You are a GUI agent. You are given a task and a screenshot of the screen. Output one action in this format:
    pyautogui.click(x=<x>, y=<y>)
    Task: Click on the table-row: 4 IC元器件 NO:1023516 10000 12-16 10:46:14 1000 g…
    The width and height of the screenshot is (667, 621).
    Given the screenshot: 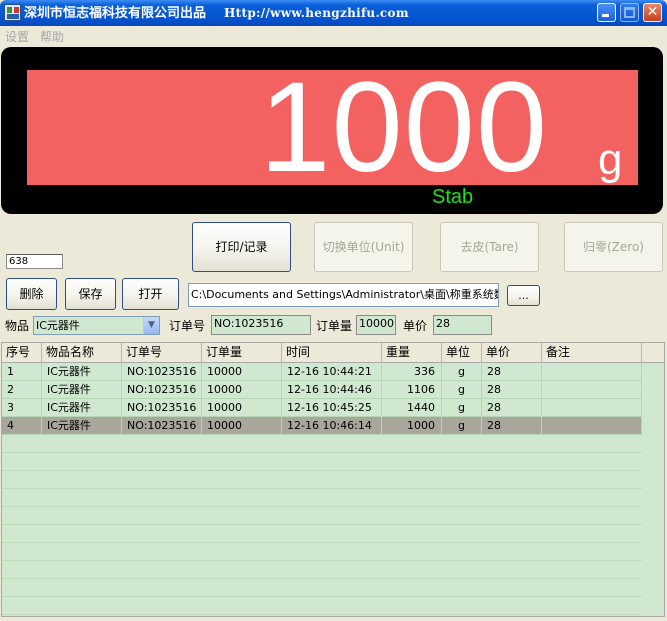 What is the action you would take?
    pyautogui.click(x=322, y=426)
    